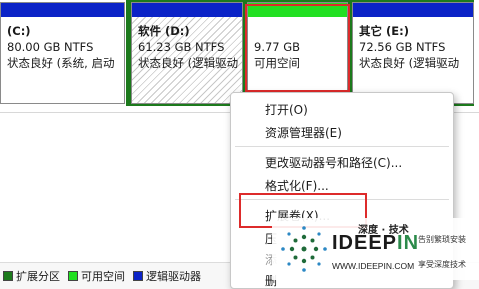 Image resolution: width=479 pixels, height=289 pixels. Describe the element at coordinates (50, 47) in the screenshot. I see `partition-c-size: 80.00 GB NTFS` at that location.